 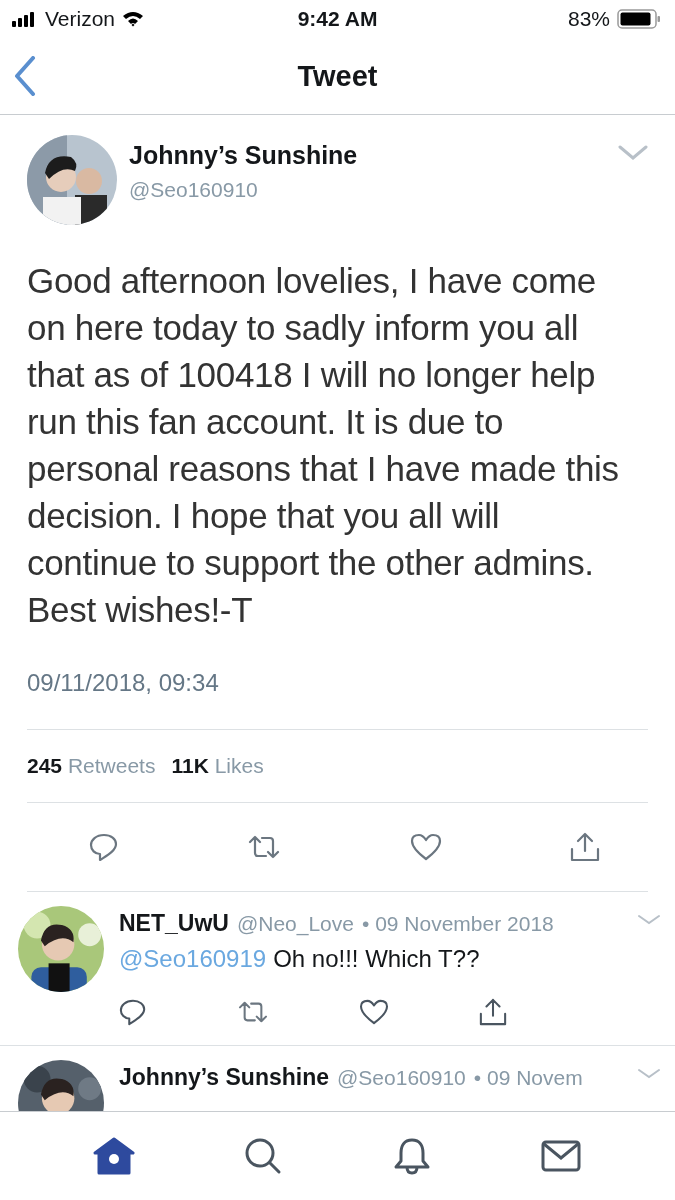 I want to click on battery-percent: 83%, so click(x=588, y=19).